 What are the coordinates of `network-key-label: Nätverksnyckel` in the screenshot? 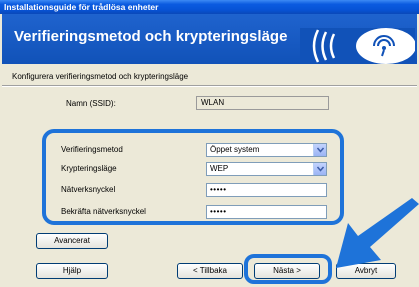 It's located at (88, 189).